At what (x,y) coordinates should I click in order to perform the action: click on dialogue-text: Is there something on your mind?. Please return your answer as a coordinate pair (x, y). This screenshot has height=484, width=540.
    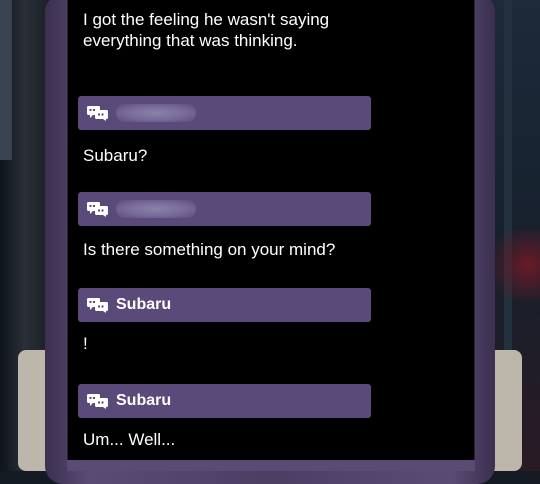
    Looking at the image, I should click on (209, 249).